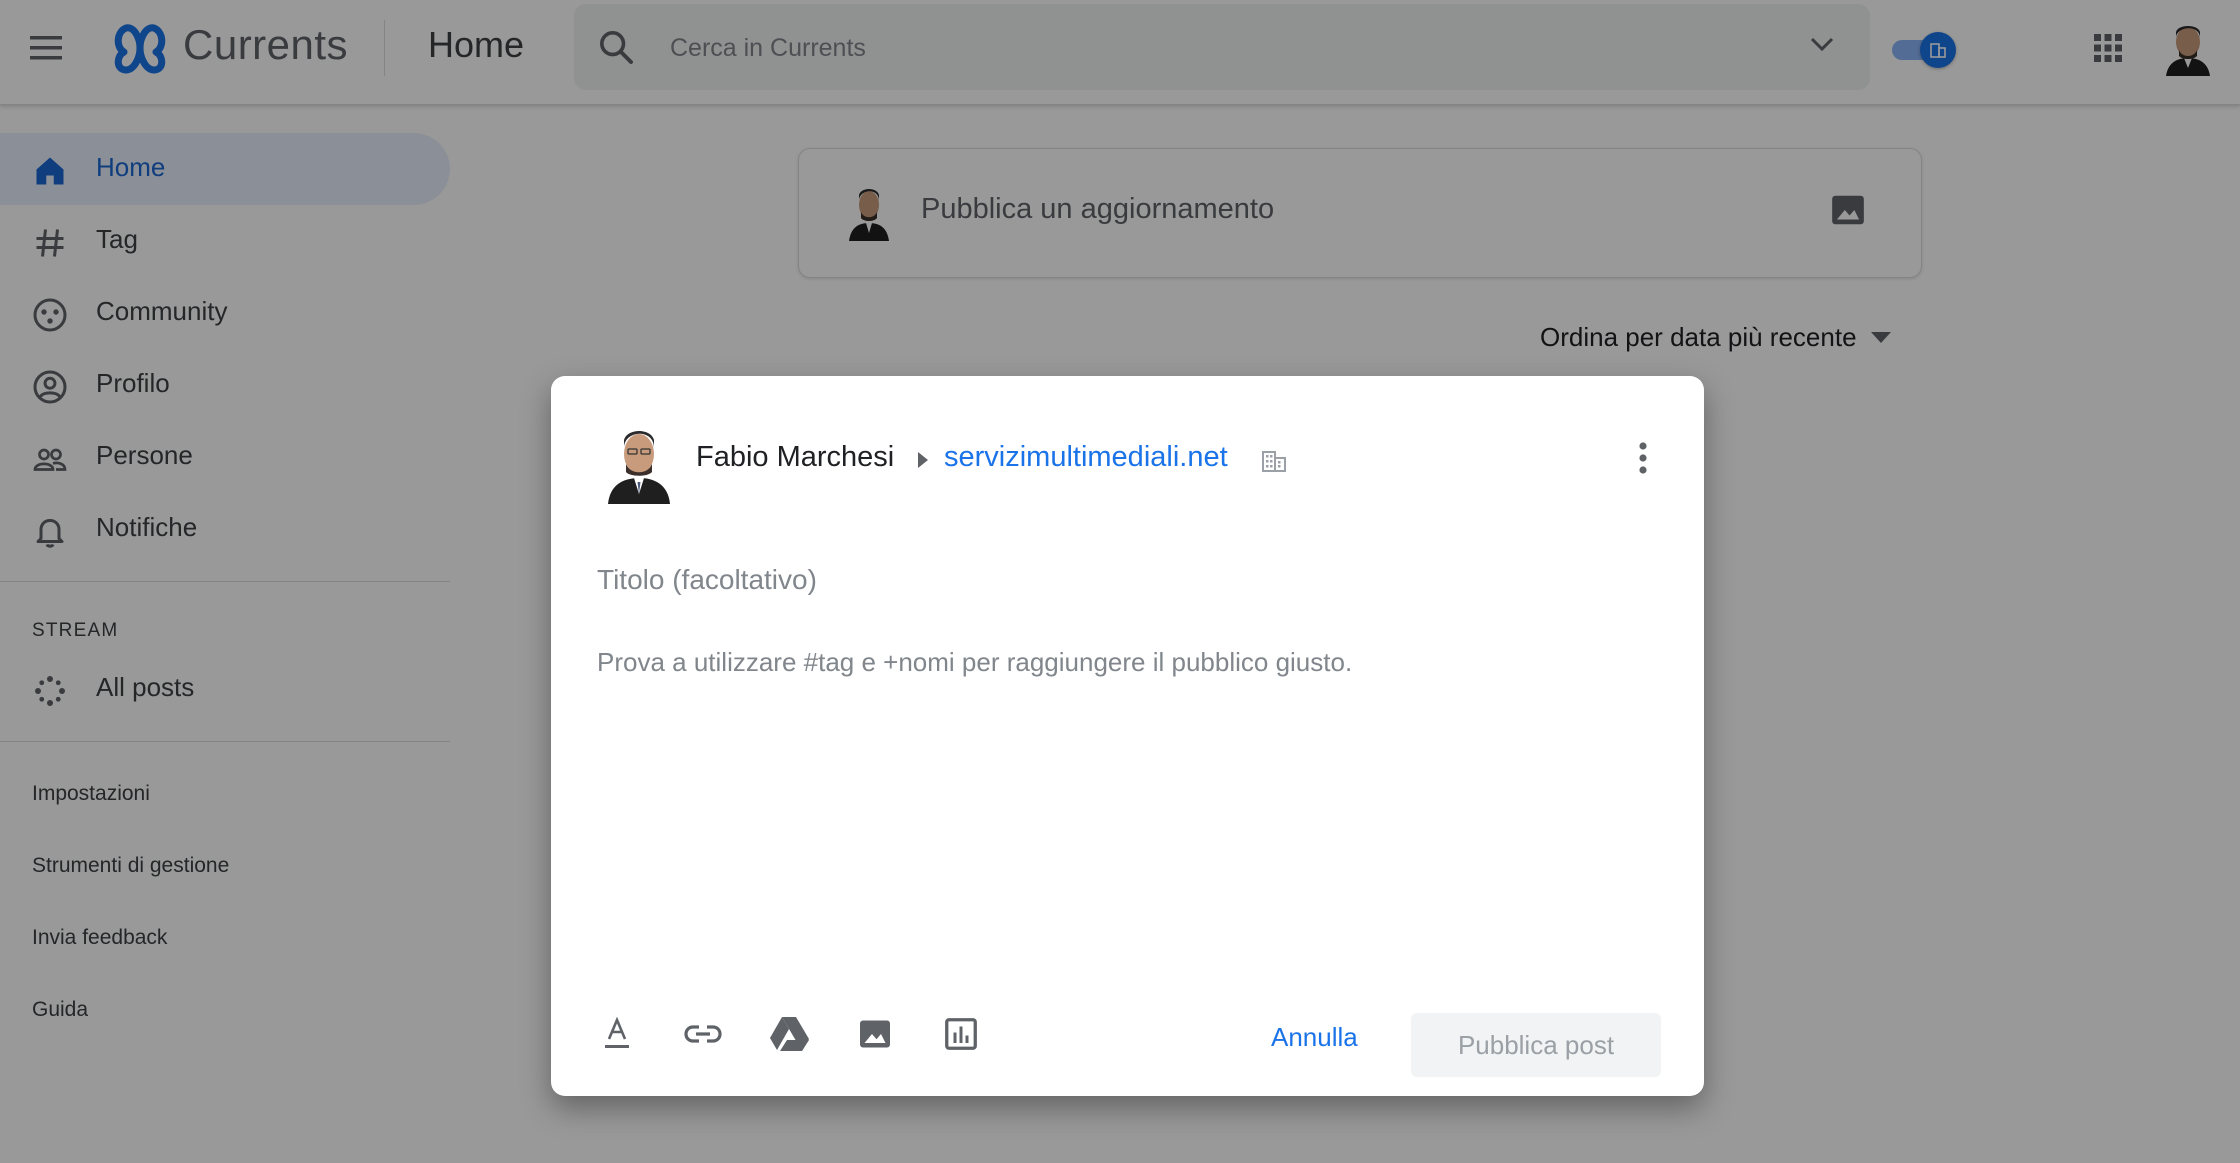 This screenshot has width=2240, height=1163. I want to click on more-options-button, so click(1643, 458).